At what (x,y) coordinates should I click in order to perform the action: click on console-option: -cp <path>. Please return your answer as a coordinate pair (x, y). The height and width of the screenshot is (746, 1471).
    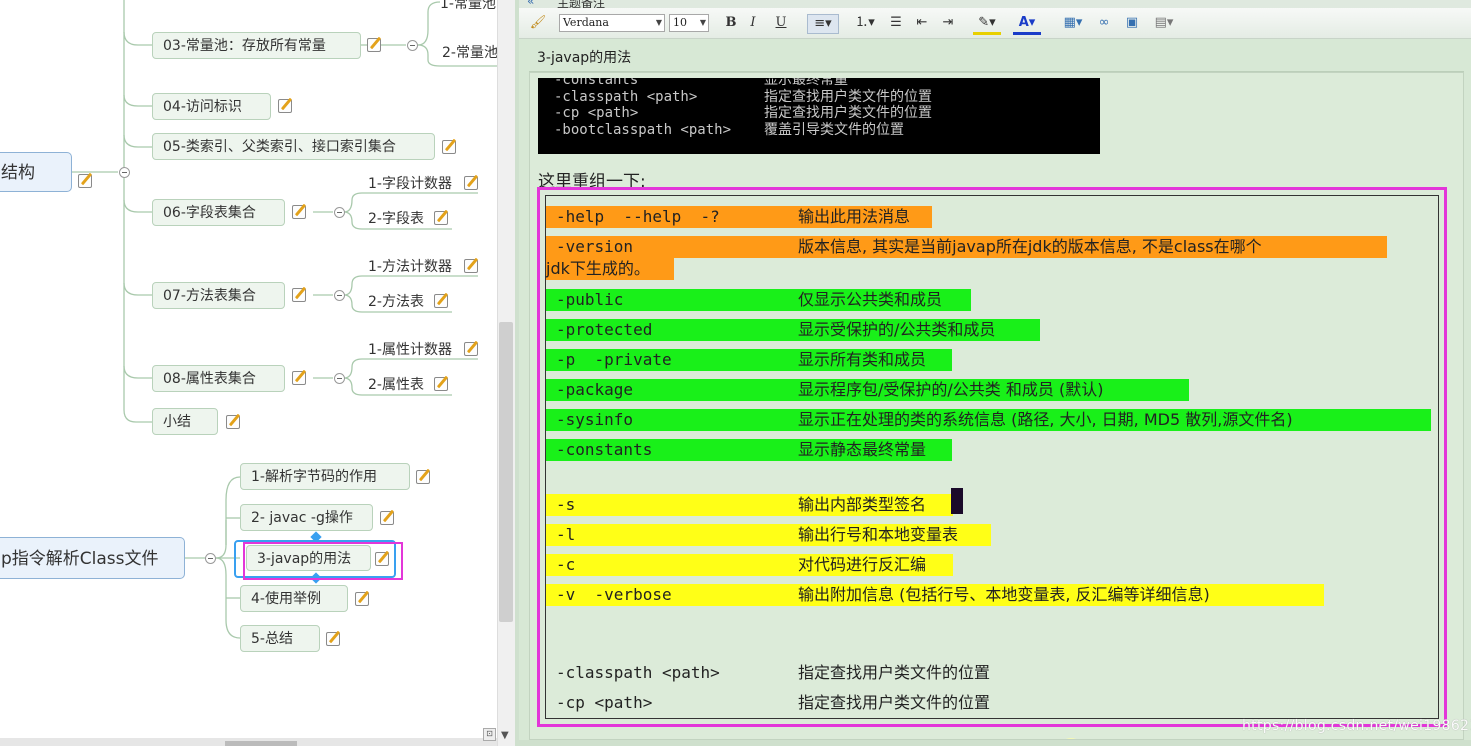
    Looking at the image, I should click on (596, 113).